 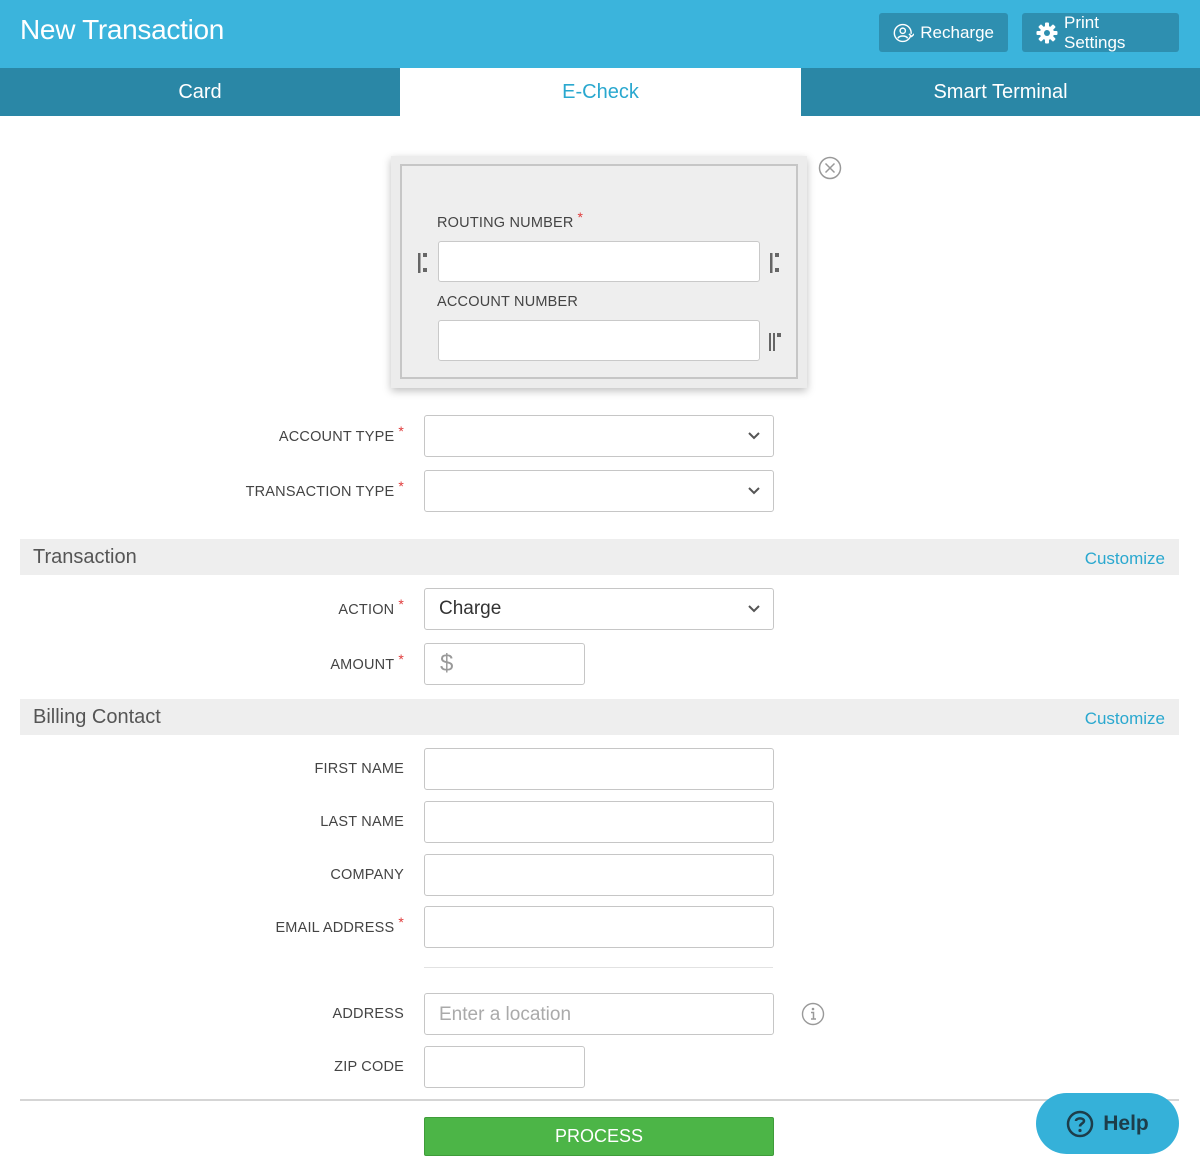 I want to click on currency-symbol: $, so click(x=447, y=663).